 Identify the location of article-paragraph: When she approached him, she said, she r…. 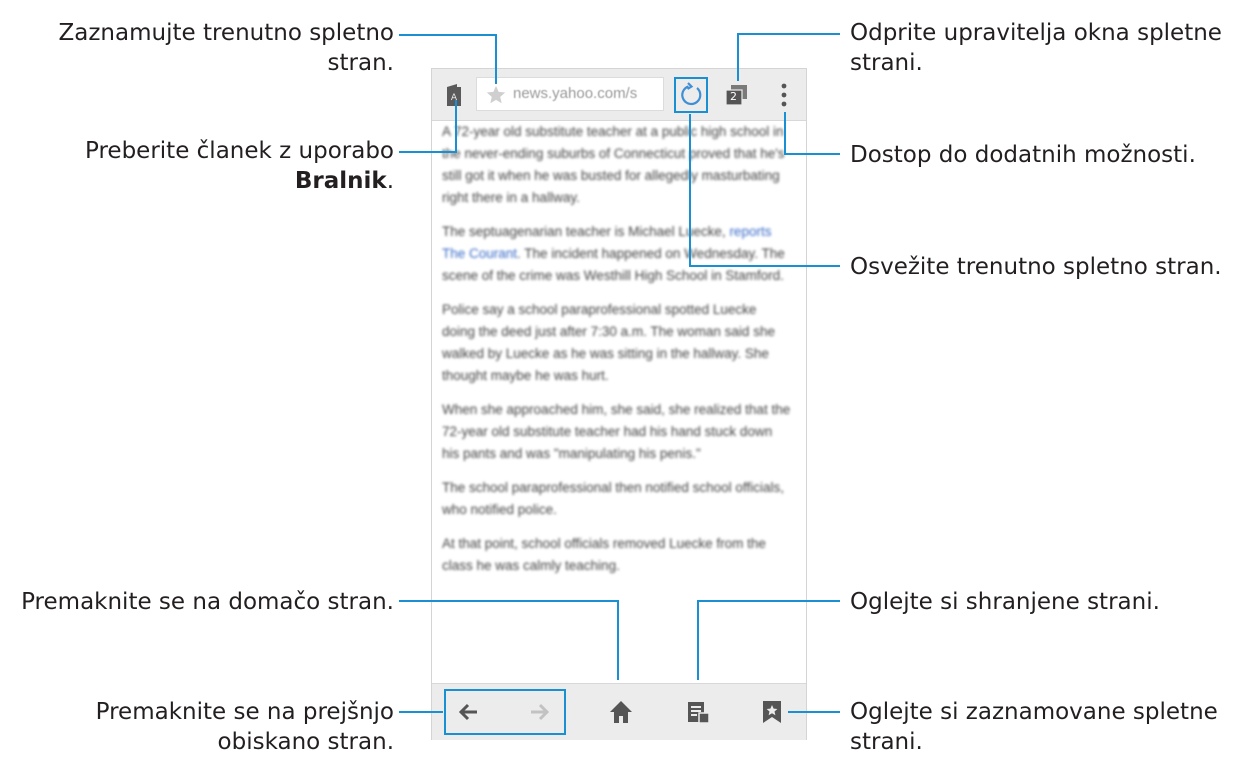
(616, 431).